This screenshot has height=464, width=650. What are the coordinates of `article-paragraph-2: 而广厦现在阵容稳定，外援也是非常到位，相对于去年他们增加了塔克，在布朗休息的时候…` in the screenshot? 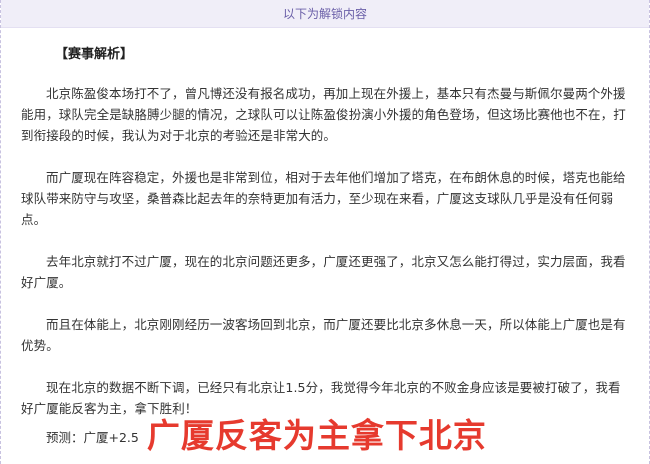 It's located at (323, 198).